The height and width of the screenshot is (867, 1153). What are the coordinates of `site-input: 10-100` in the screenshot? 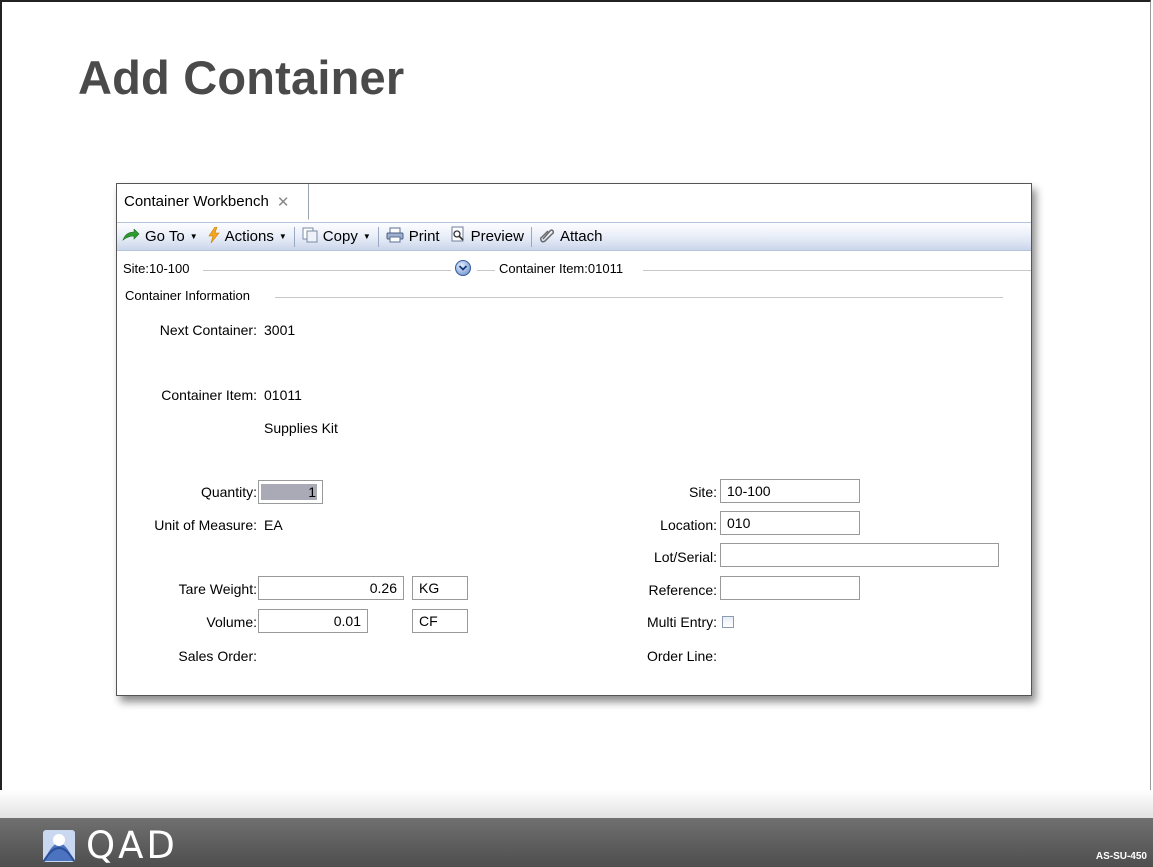 It's located at (790, 491).